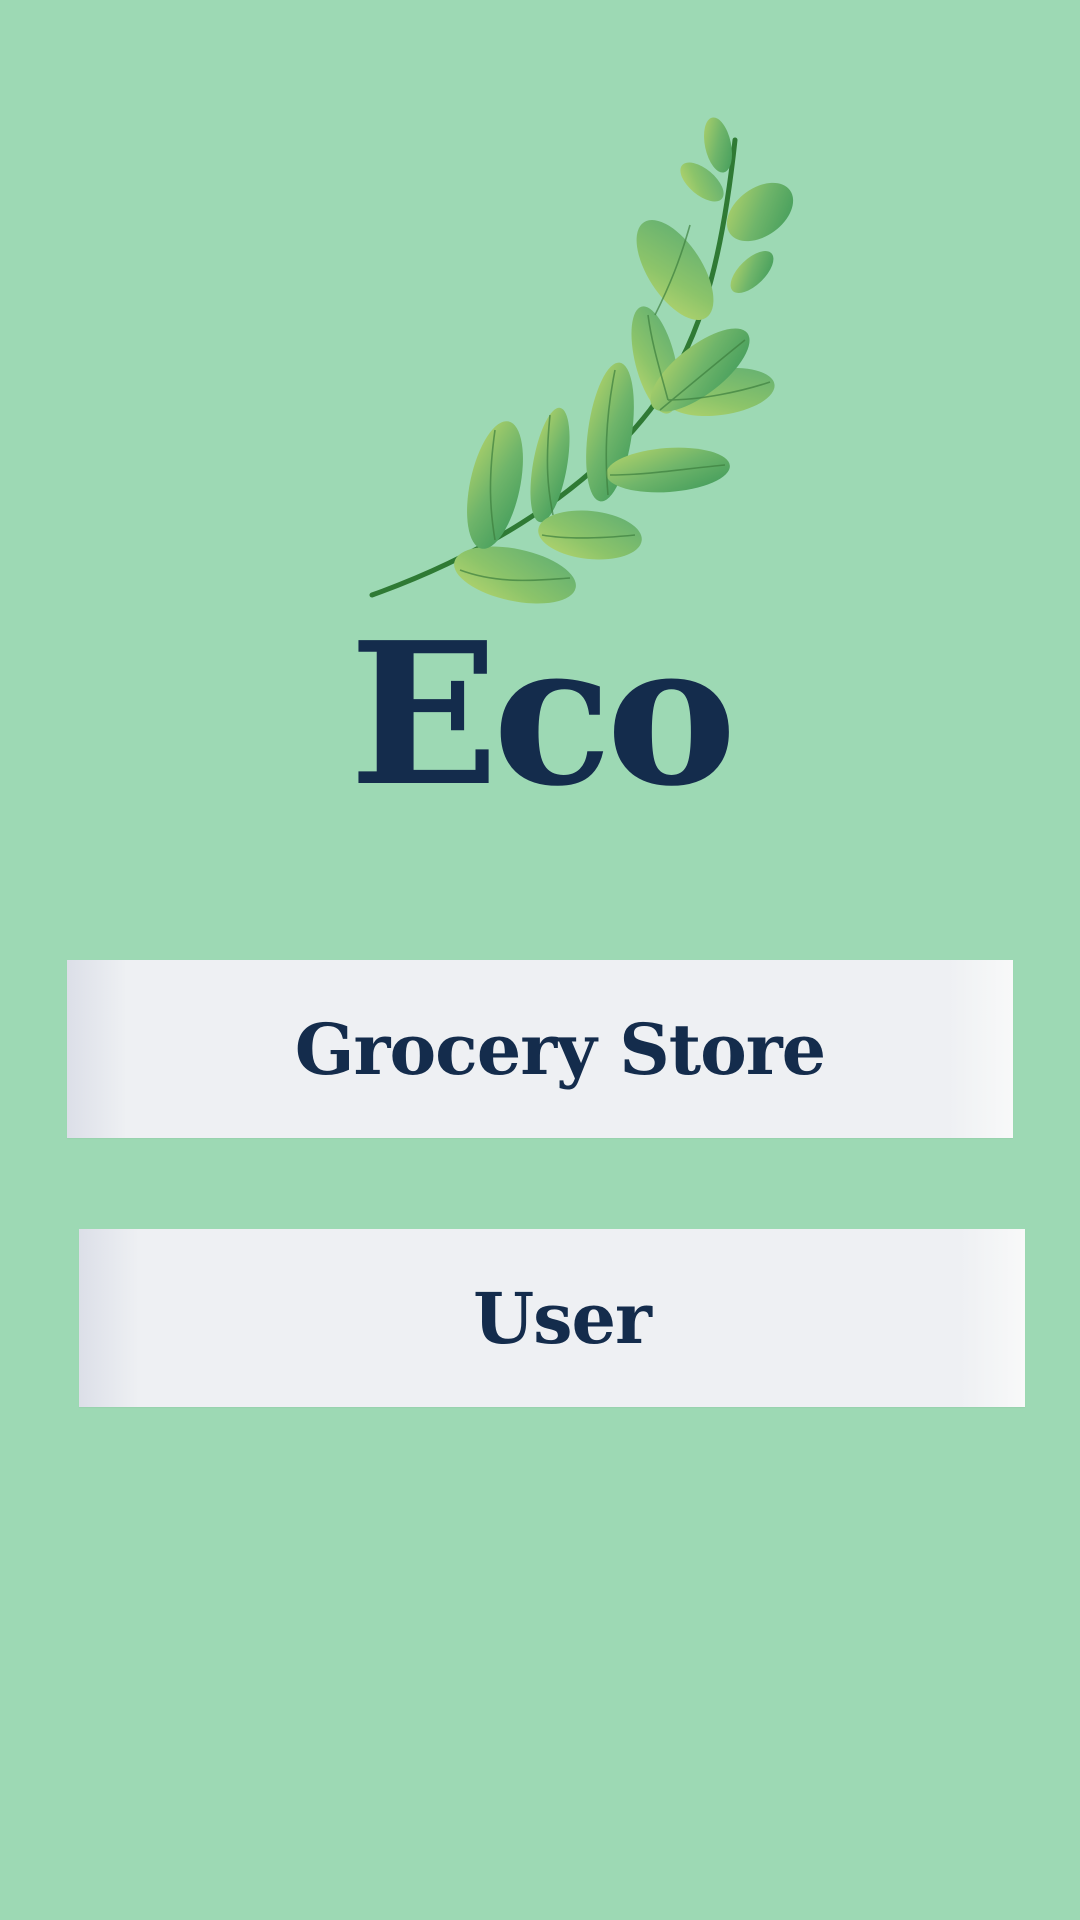 The width and height of the screenshot is (1080, 1920). What do you see at coordinates (581, 360) in the screenshot?
I see `leaf-branch-icon` at bounding box center [581, 360].